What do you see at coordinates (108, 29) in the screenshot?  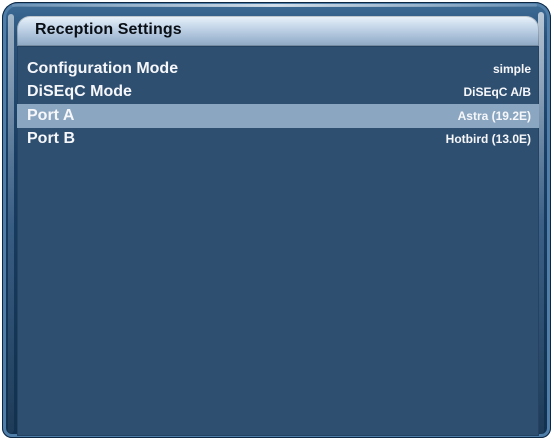 I see `window-title: Reception Settings` at bounding box center [108, 29].